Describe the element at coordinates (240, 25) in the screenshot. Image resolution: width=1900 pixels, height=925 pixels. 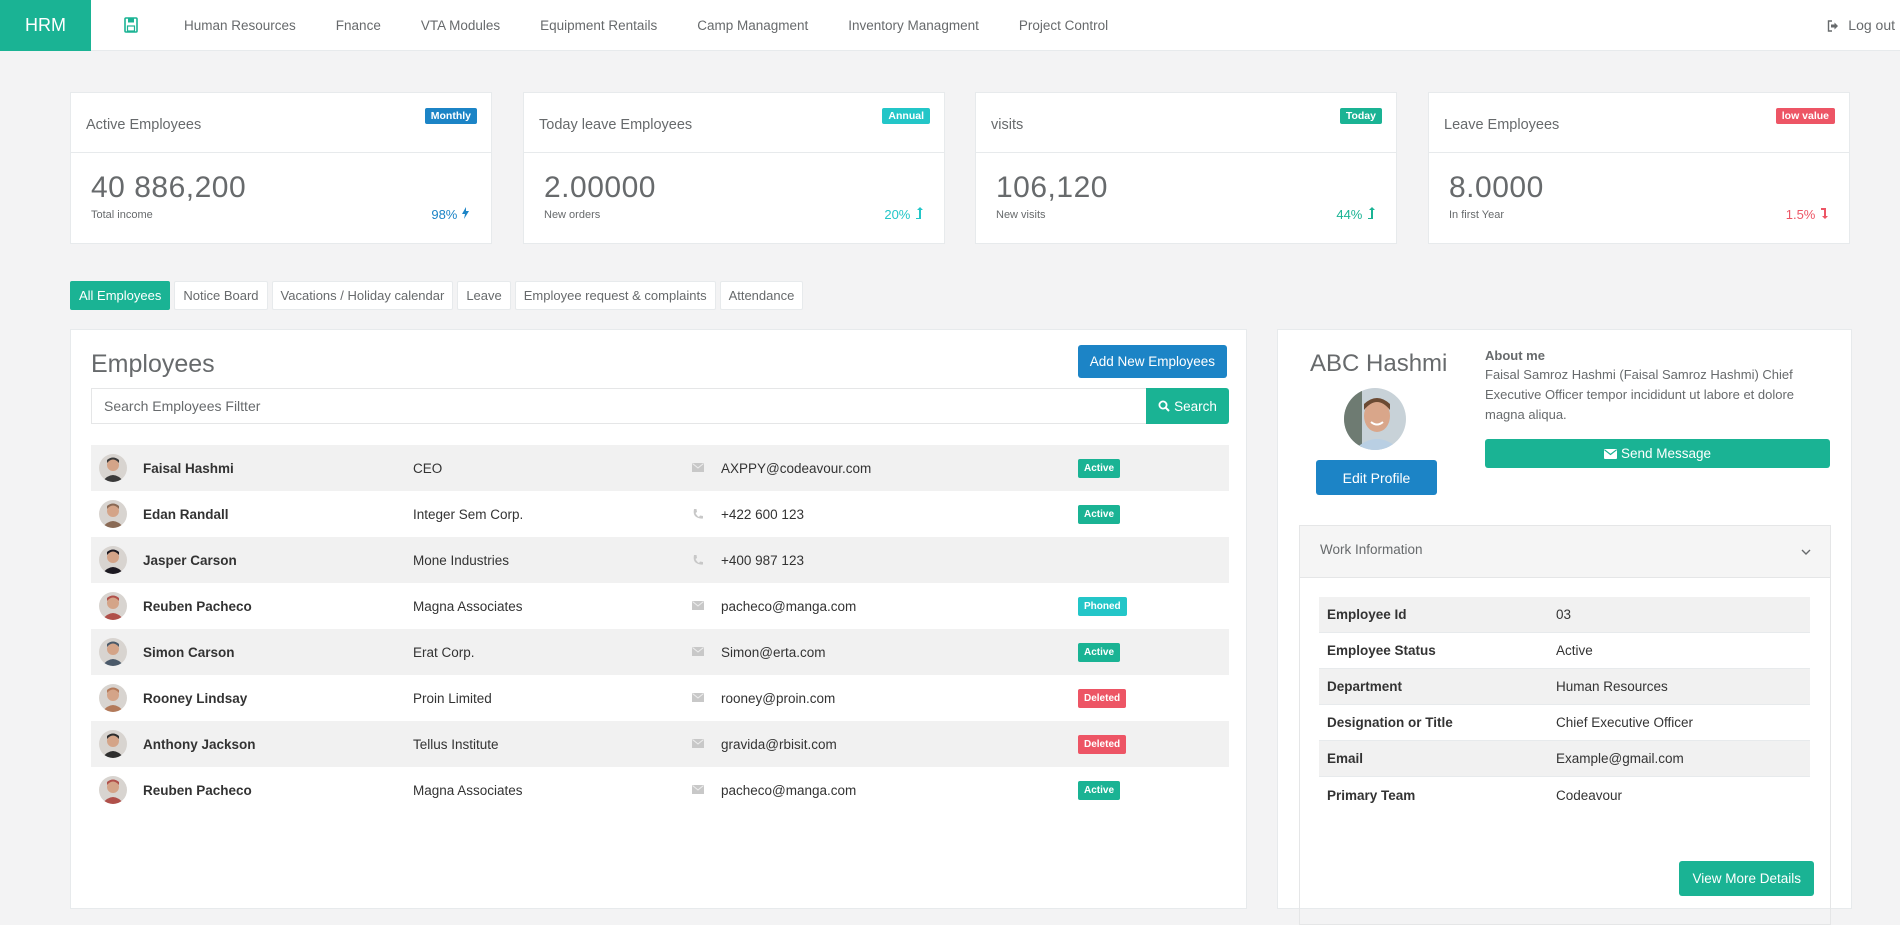
I see `nav-human-resources: Human Resources` at that location.